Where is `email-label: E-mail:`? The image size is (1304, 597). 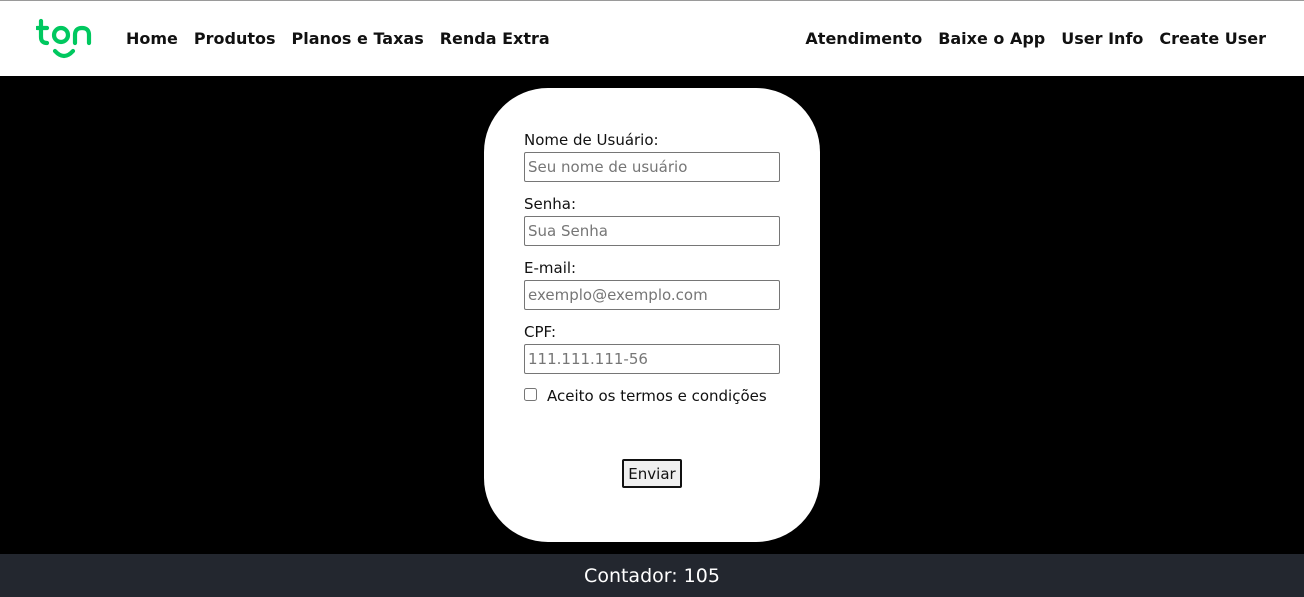 email-label: E-mail: is located at coordinates (550, 268).